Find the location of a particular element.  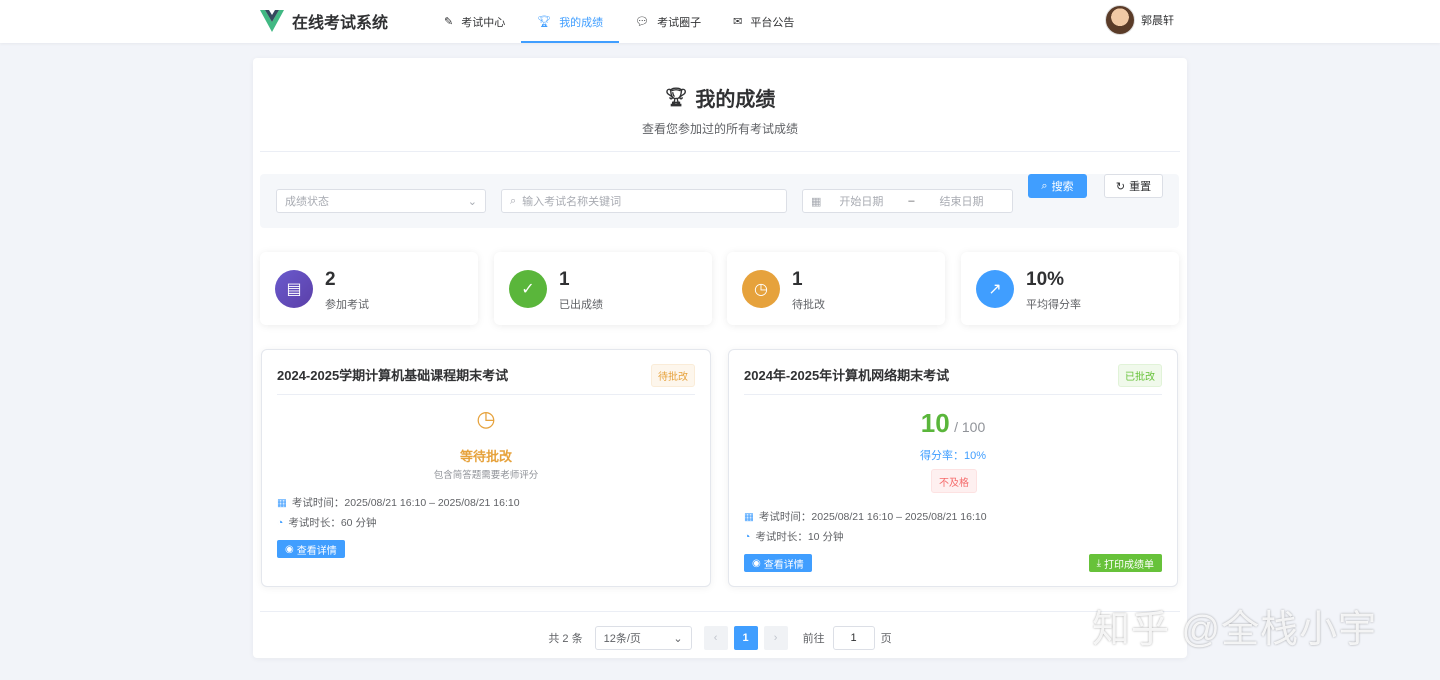

avatar is located at coordinates (1120, 20).